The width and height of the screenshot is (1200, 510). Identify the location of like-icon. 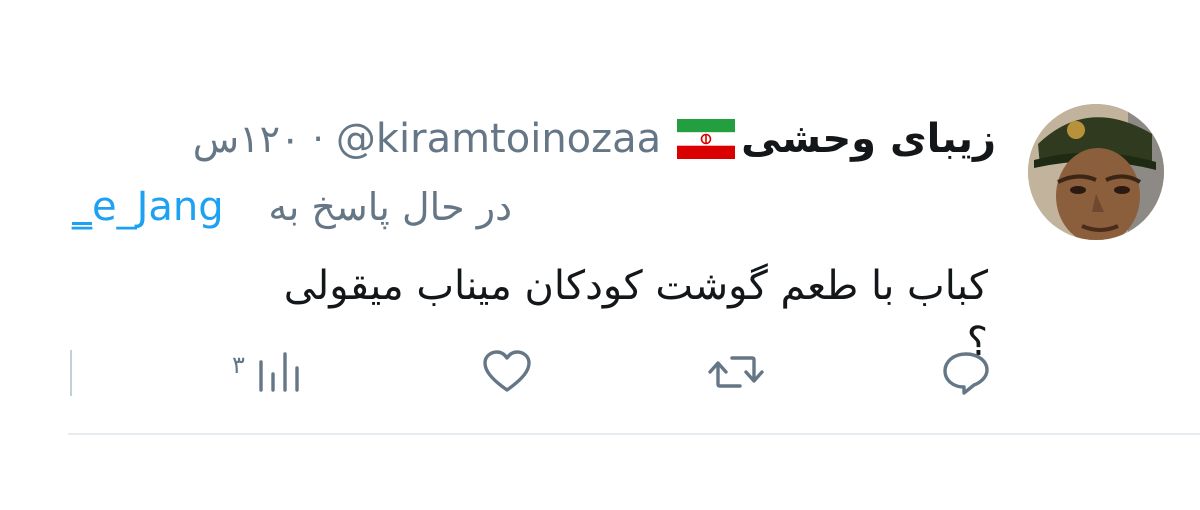
(507, 372).